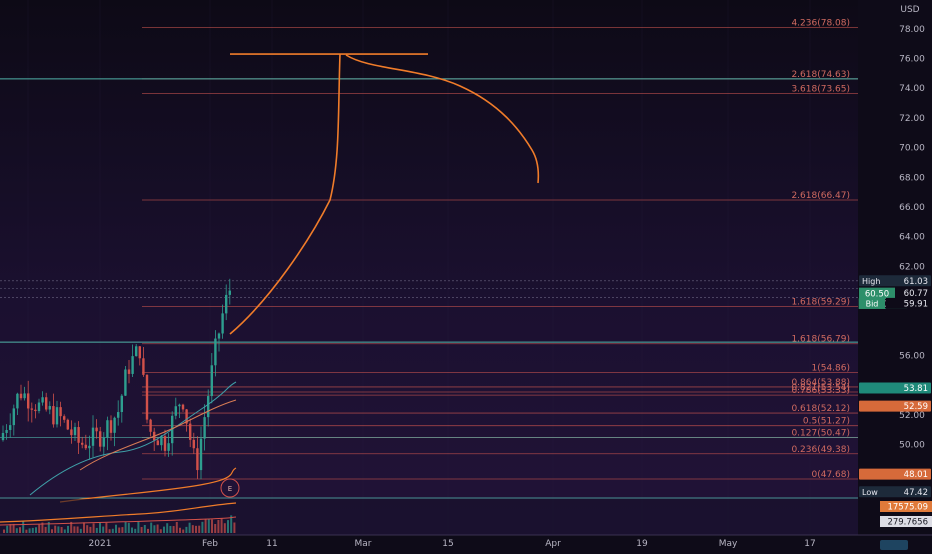 Image resolution: width=932 pixels, height=554 pixels. I want to click on time-axis-panel, so click(466, 542).